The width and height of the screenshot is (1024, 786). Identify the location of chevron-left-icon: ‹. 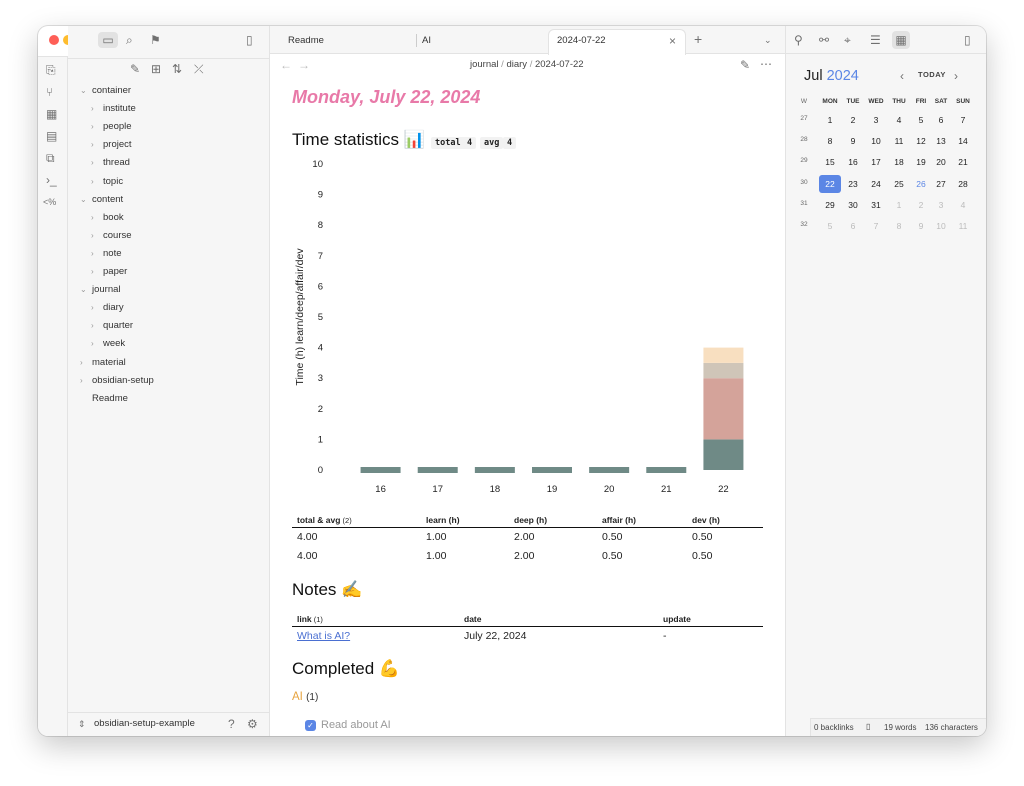
(902, 76).